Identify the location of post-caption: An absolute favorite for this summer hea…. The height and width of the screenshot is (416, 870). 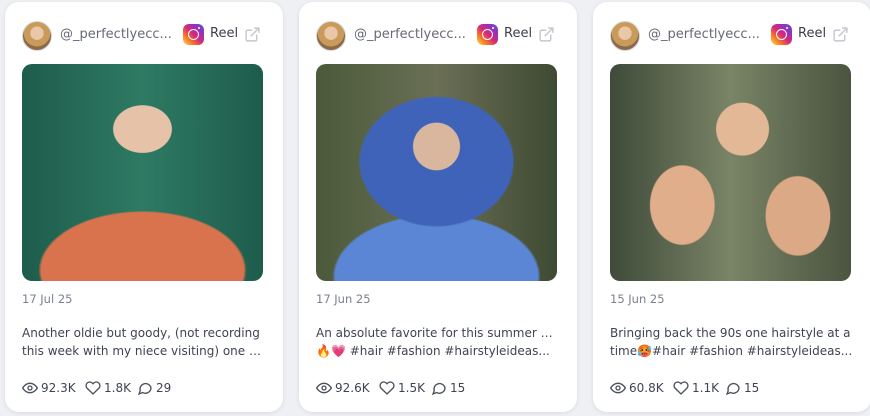
(437, 342).